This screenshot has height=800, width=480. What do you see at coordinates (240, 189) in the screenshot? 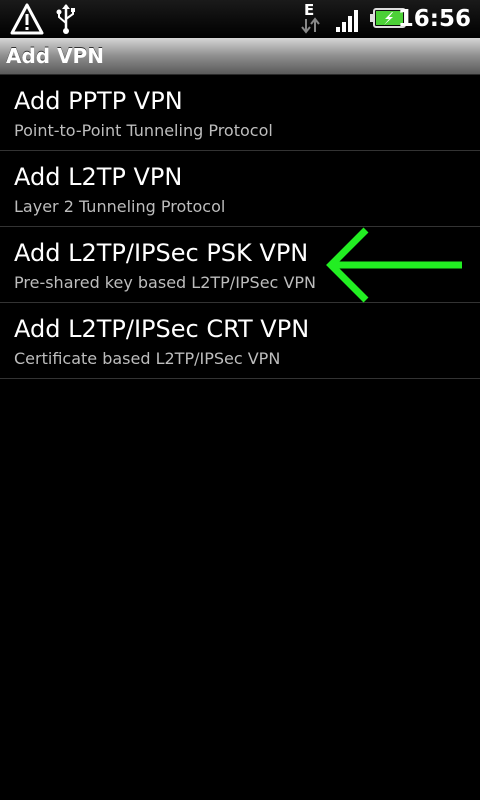
I see `add-l2tp-vpn-item: Add L2TP VPN Layer 2 Tunneling Protocol` at bounding box center [240, 189].